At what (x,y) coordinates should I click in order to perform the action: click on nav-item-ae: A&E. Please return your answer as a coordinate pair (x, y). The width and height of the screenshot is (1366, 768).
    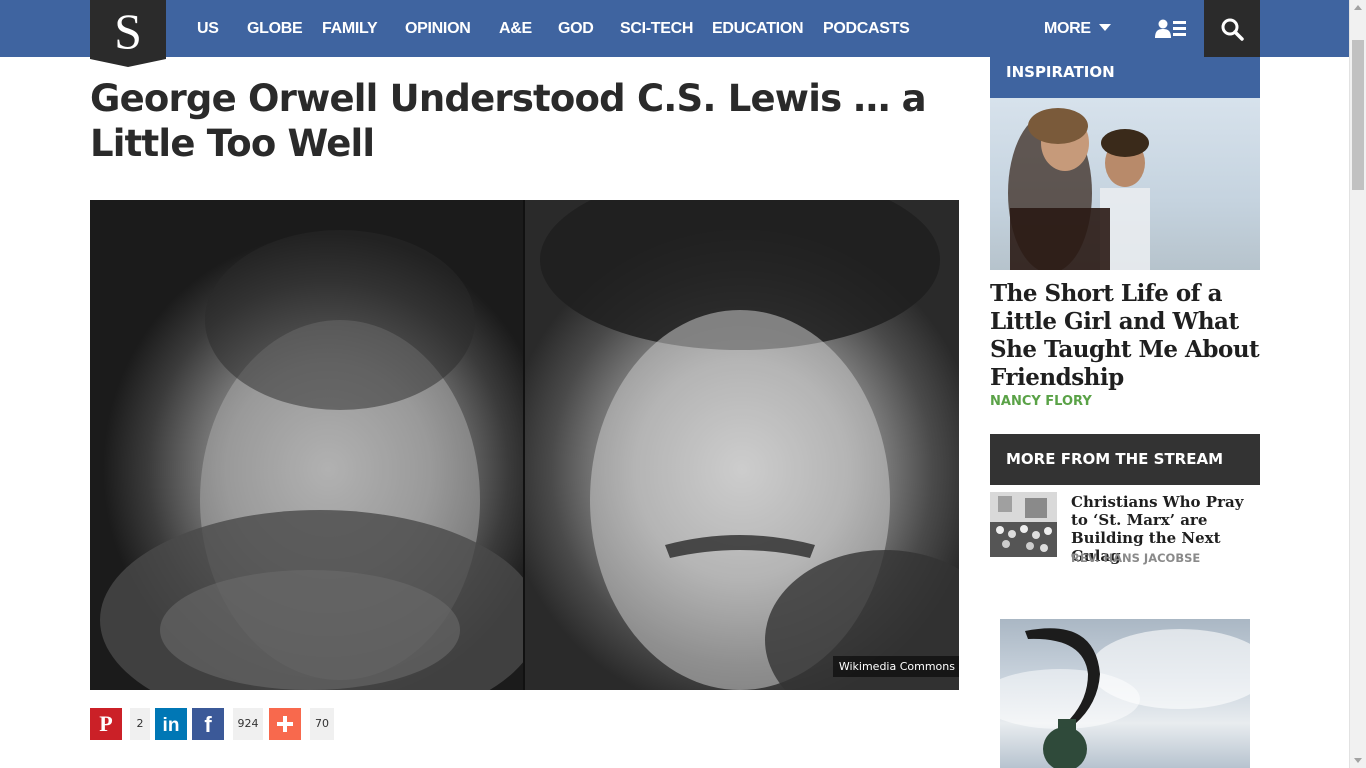
    Looking at the image, I should click on (515, 28).